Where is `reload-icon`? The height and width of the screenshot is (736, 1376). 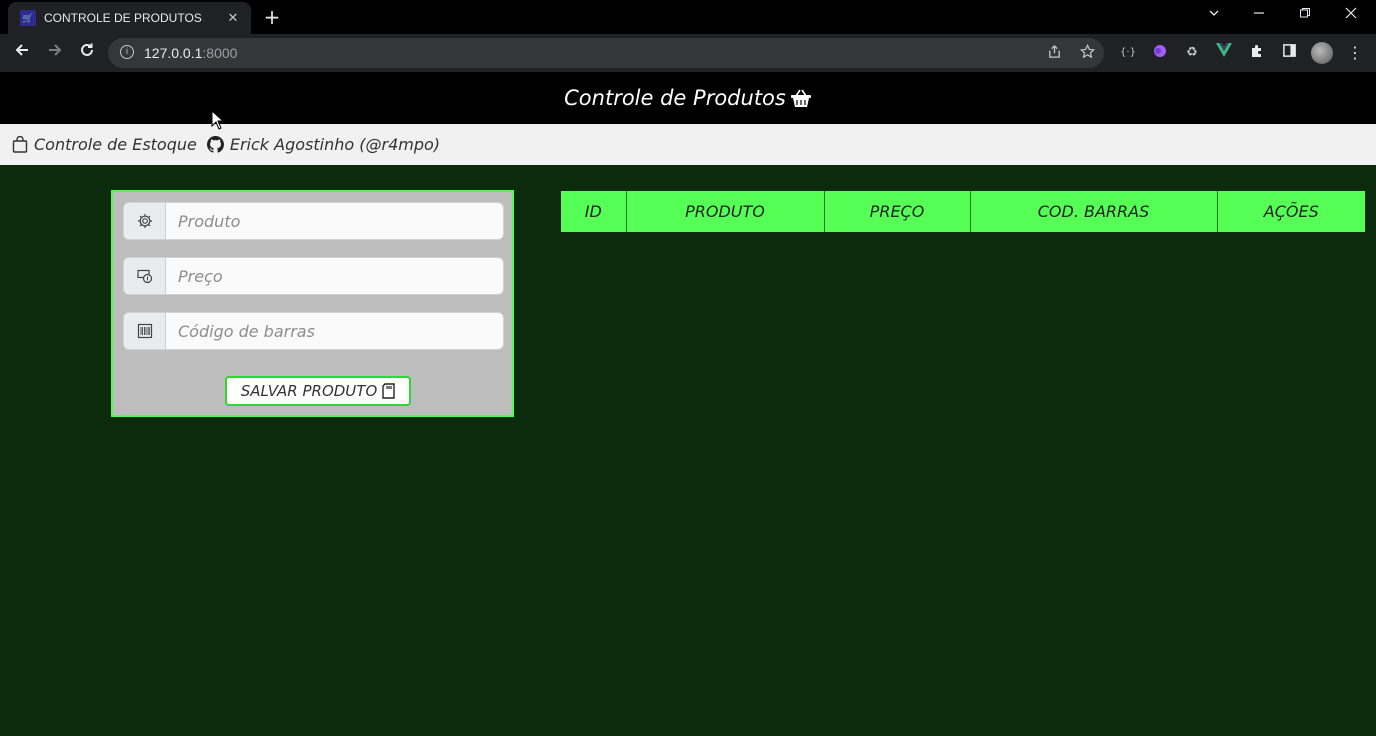
reload-icon is located at coordinates (87, 53).